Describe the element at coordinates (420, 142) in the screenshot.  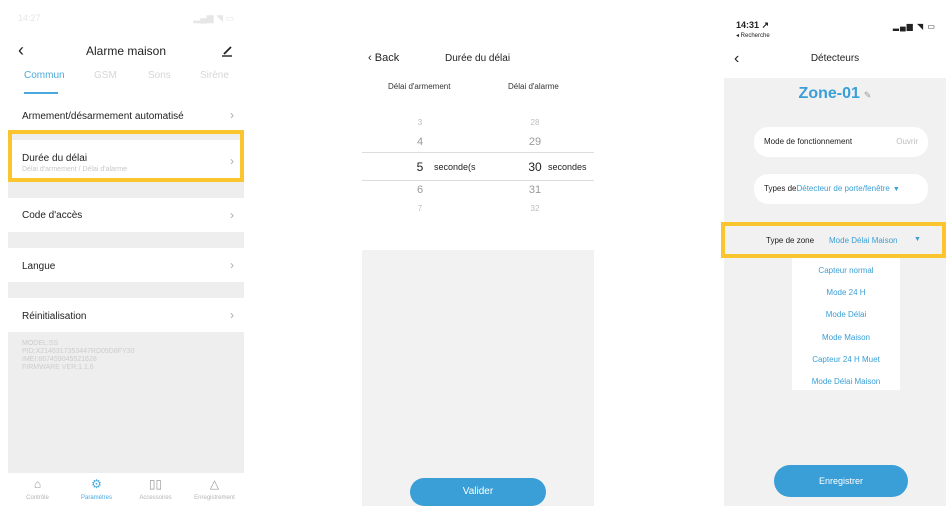
I see `arm-picker-value: 4` at that location.